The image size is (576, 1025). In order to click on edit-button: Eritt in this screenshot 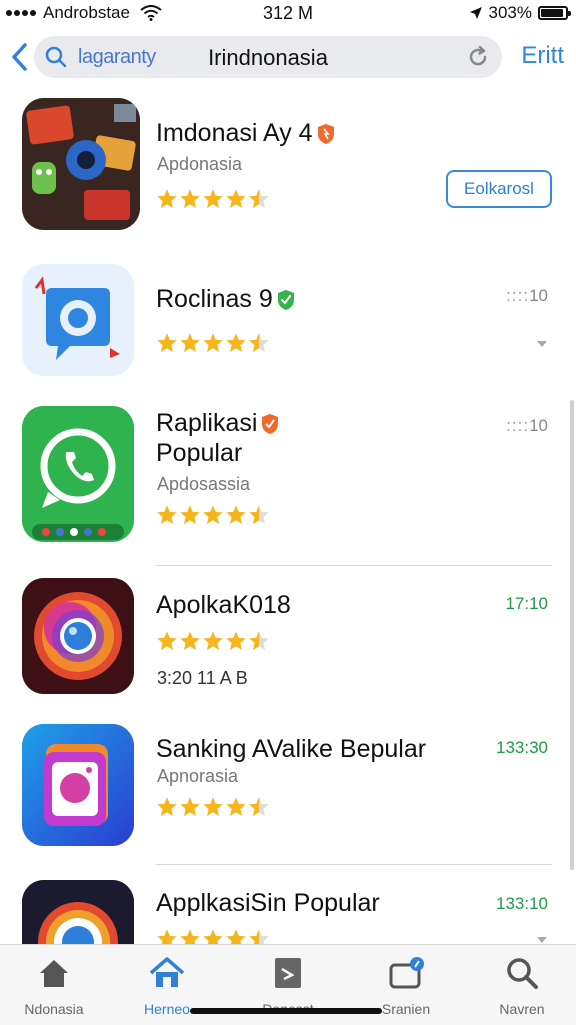, I will do `click(542, 56)`.